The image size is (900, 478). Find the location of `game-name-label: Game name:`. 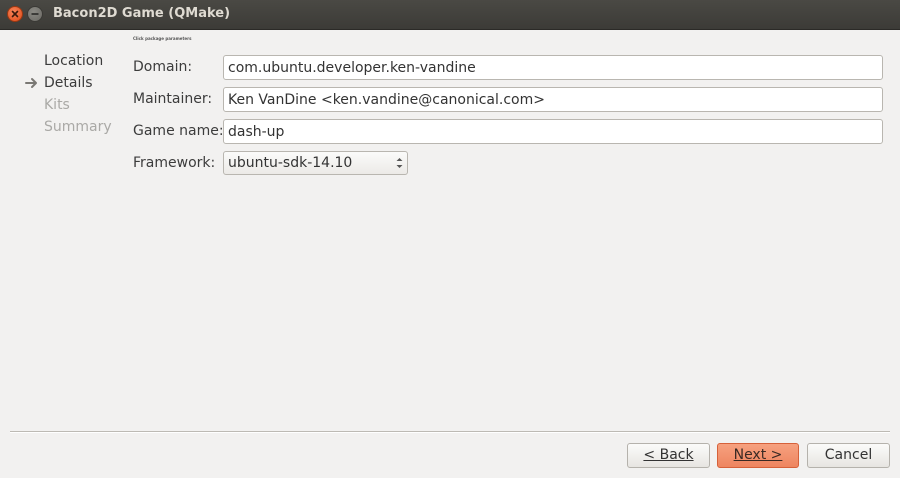

game-name-label: Game name: is located at coordinates (178, 131).